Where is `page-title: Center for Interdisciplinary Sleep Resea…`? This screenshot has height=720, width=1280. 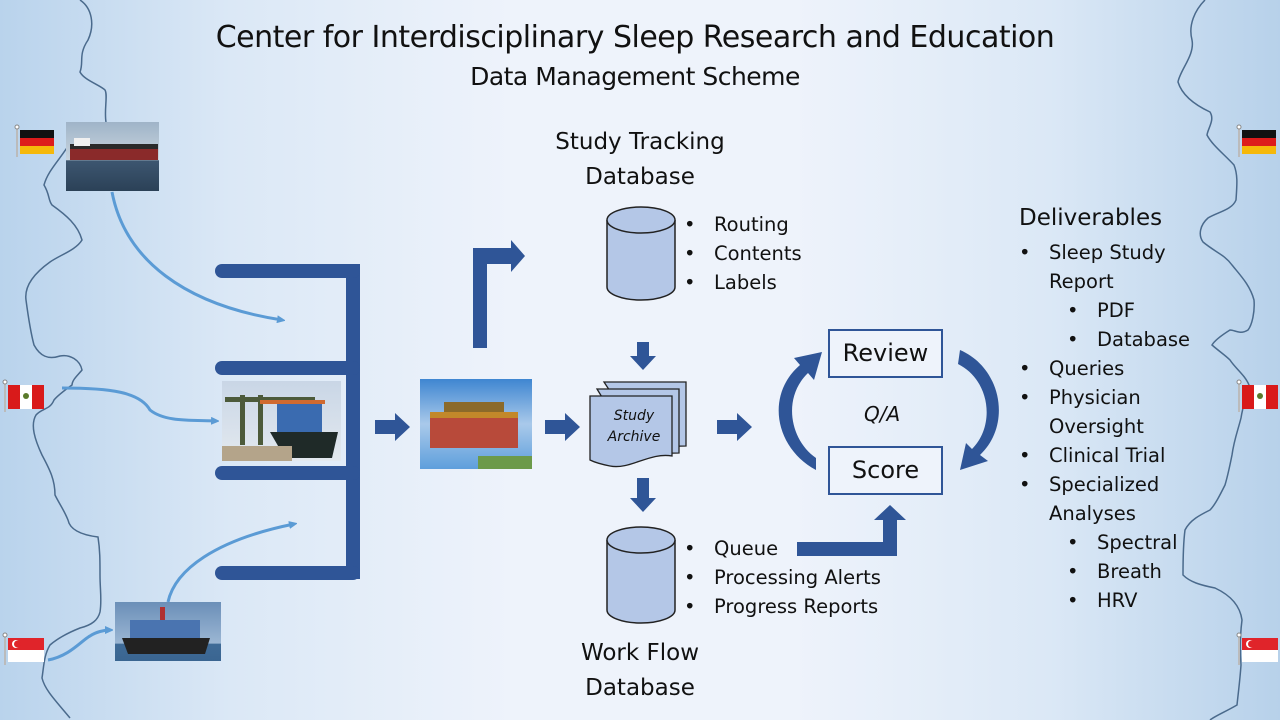
page-title: Center for Interdisciplinary Sleep Resea… is located at coordinates (635, 37).